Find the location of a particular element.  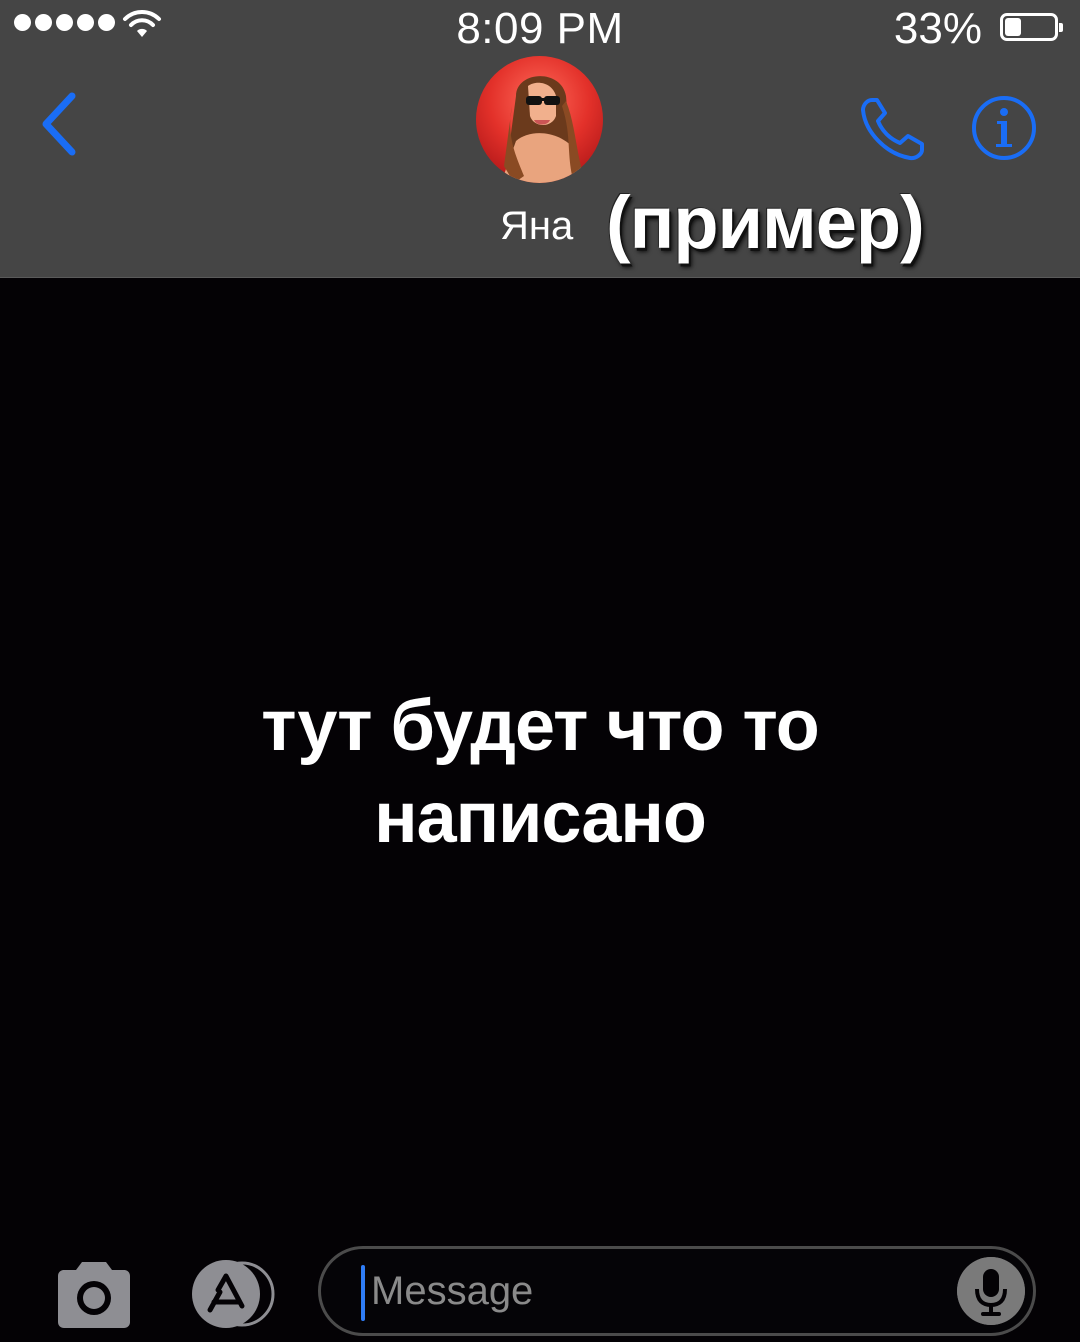

battery-icon is located at coordinates (1031, 27).